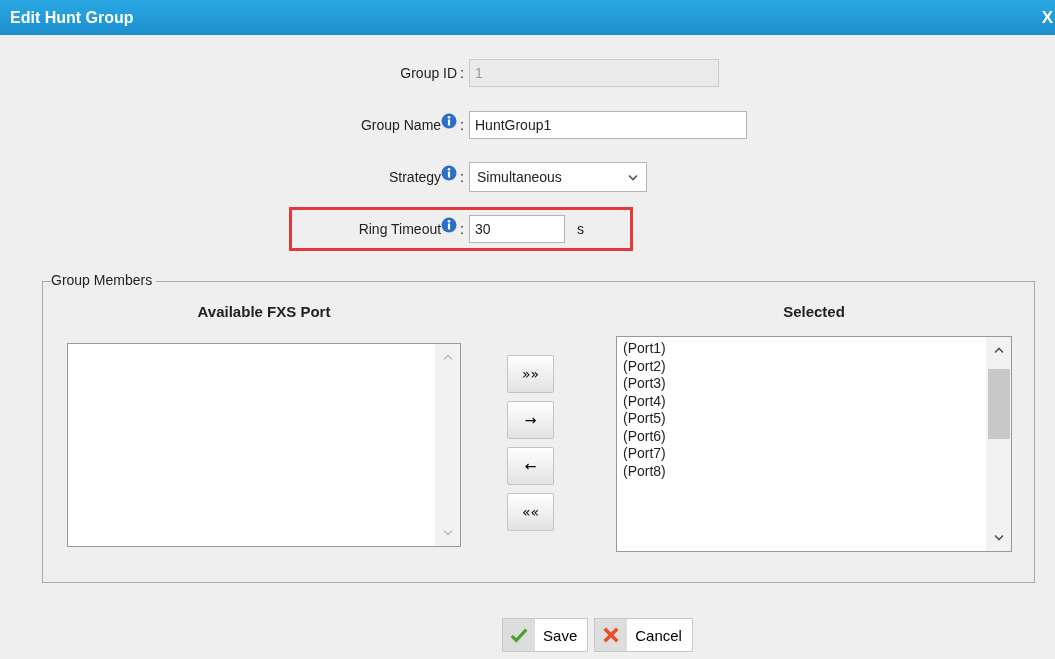 The image size is (1055, 659). Describe the element at coordinates (72, 17) in the screenshot. I see `dialog-title: Edit Hunt Group` at that location.